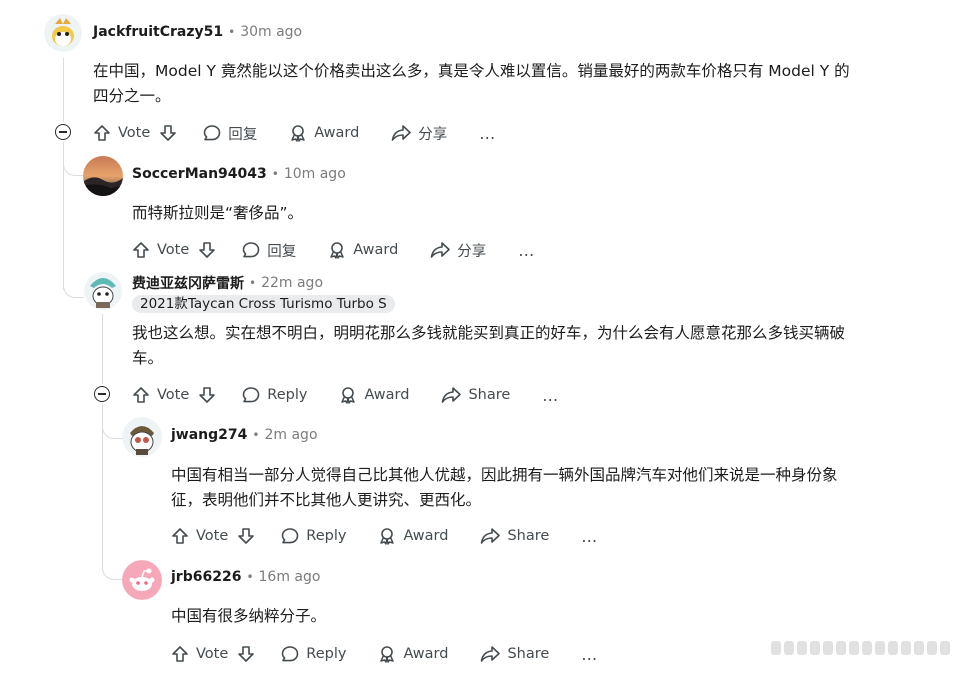 The width and height of the screenshot is (960, 677). I want to click on username: jwang274, so click(209, 435).